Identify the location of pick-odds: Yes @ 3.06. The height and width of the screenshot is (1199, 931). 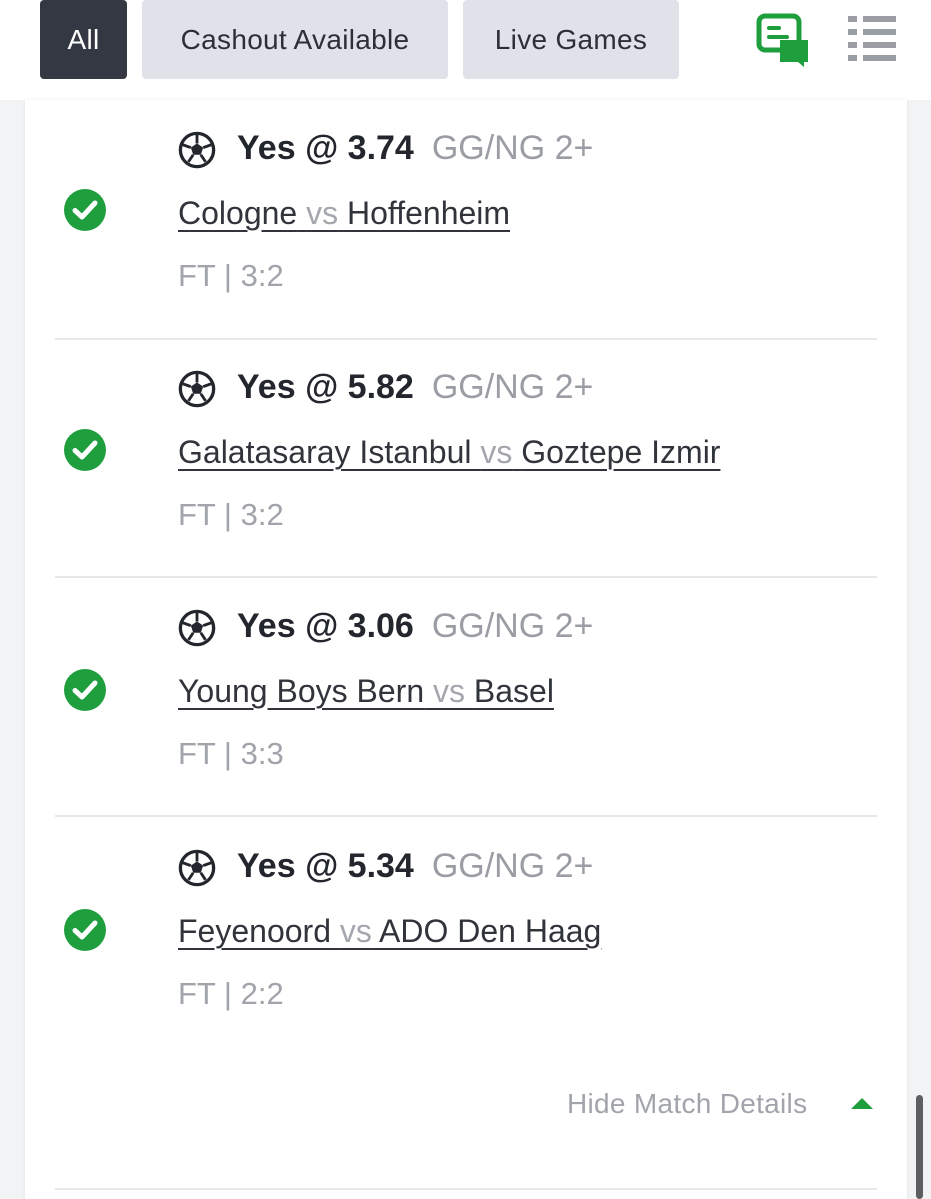
(325, 626).